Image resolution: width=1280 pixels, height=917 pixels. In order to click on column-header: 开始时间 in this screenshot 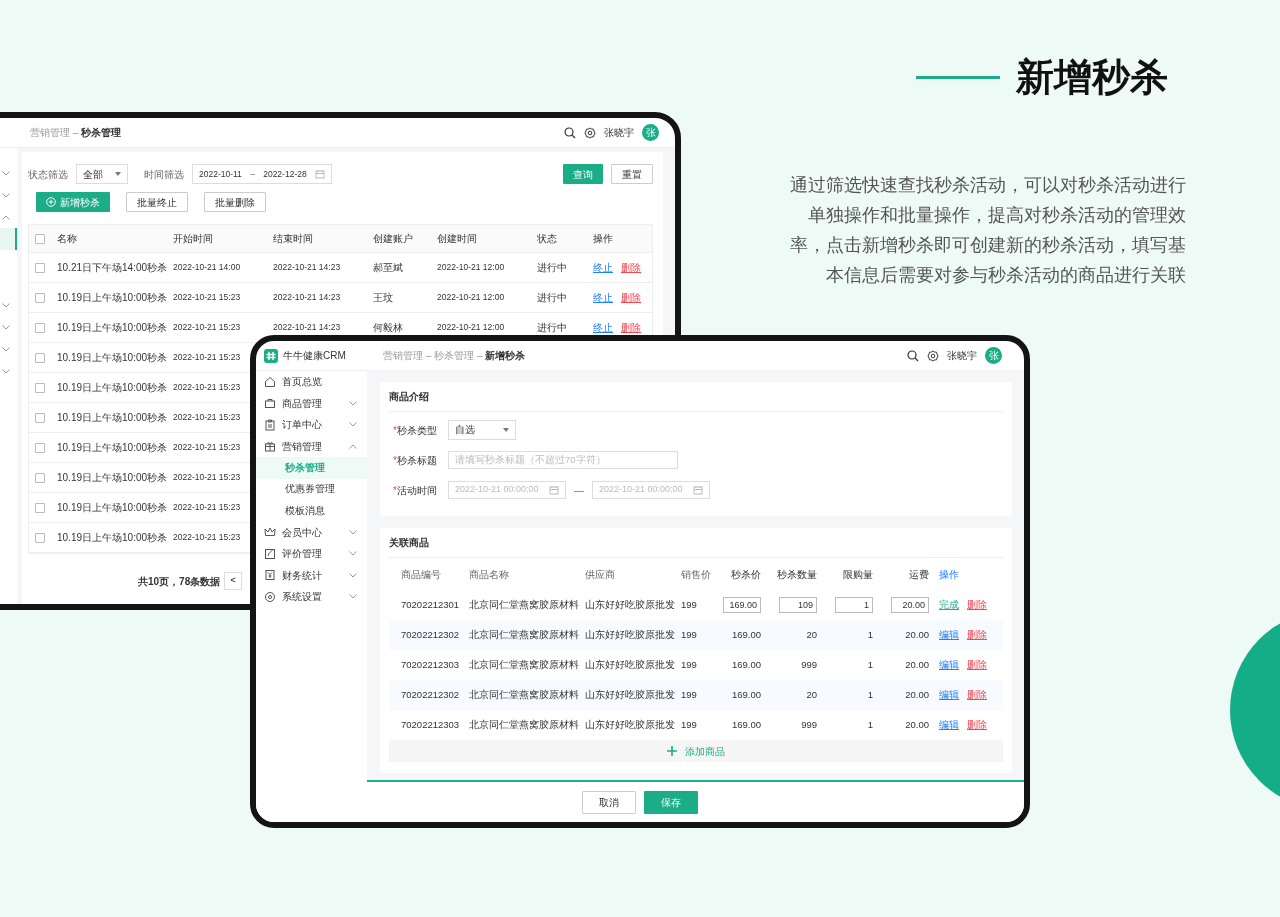, I will do `click(193, 239)`.